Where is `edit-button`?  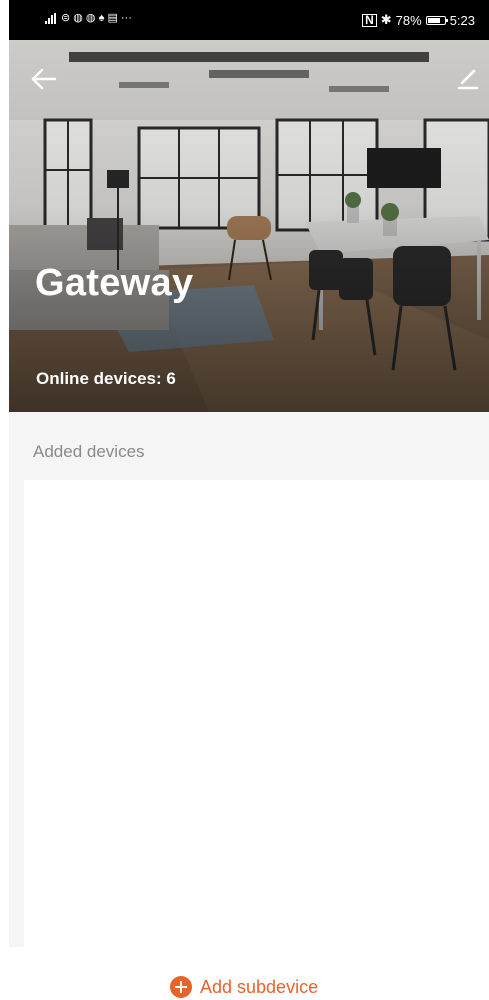 edit-button is located at coordinates (468, 79).